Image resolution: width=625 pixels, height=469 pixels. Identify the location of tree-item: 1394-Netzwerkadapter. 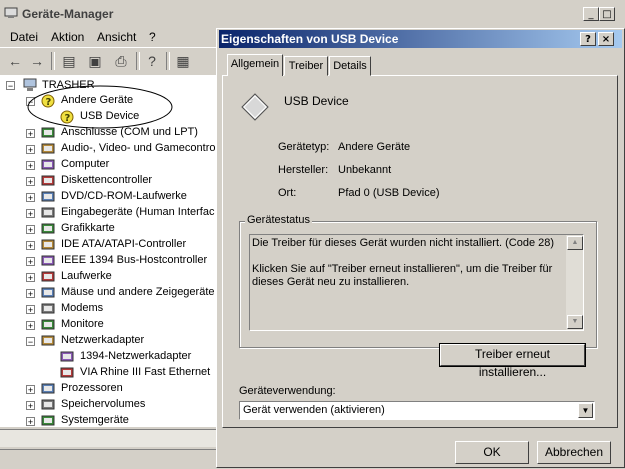
(109, 357).